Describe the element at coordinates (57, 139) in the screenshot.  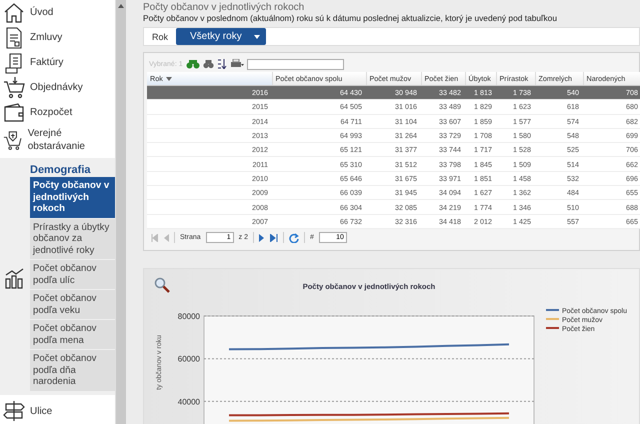
I see `nav-item: Verejné obstarávanie` at that location.